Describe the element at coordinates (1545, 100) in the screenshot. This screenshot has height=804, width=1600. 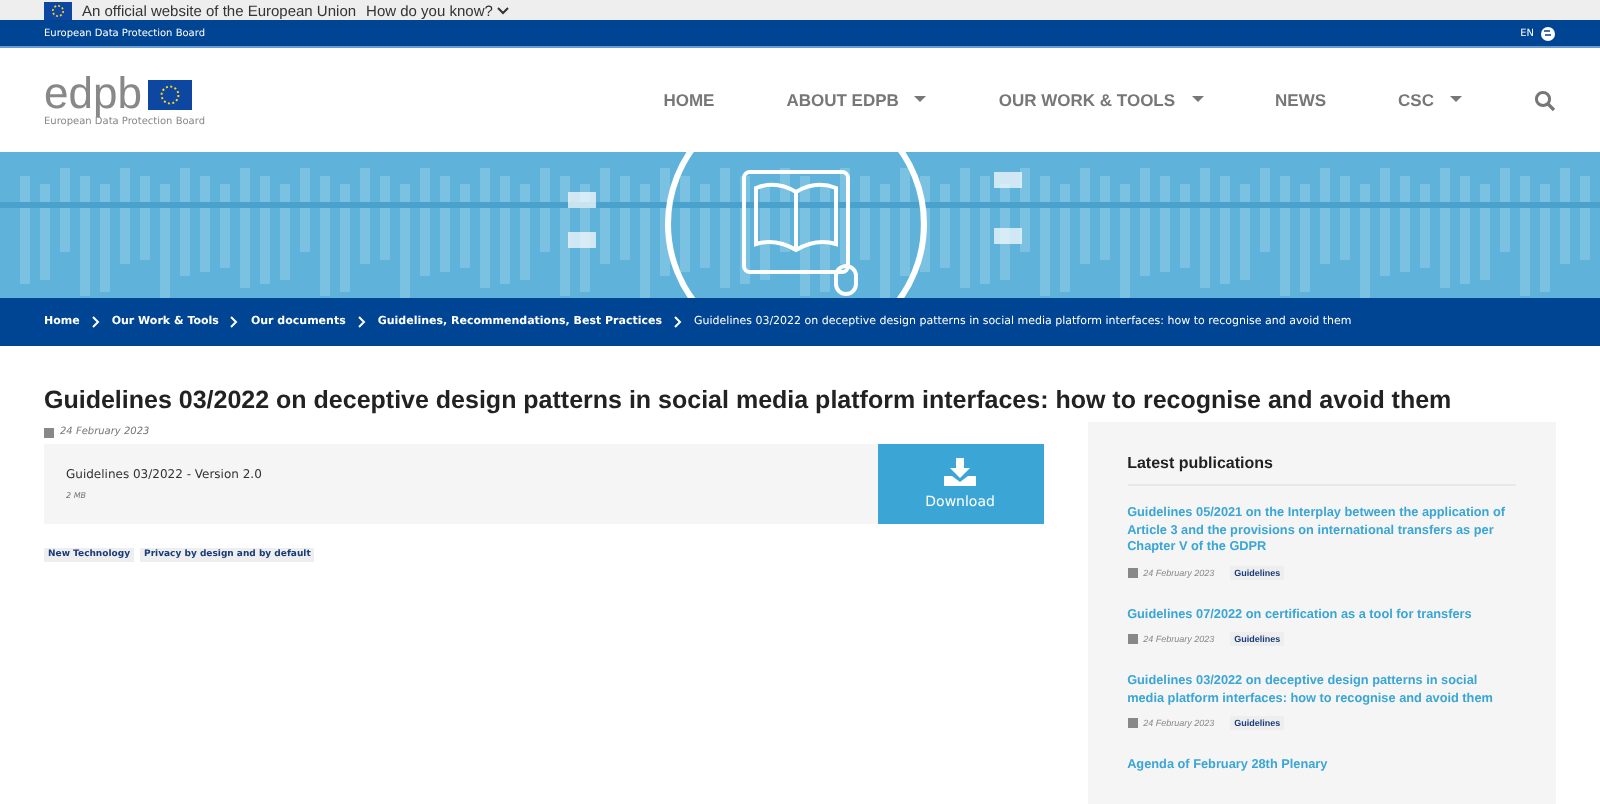
I see `search-icon` at that location.